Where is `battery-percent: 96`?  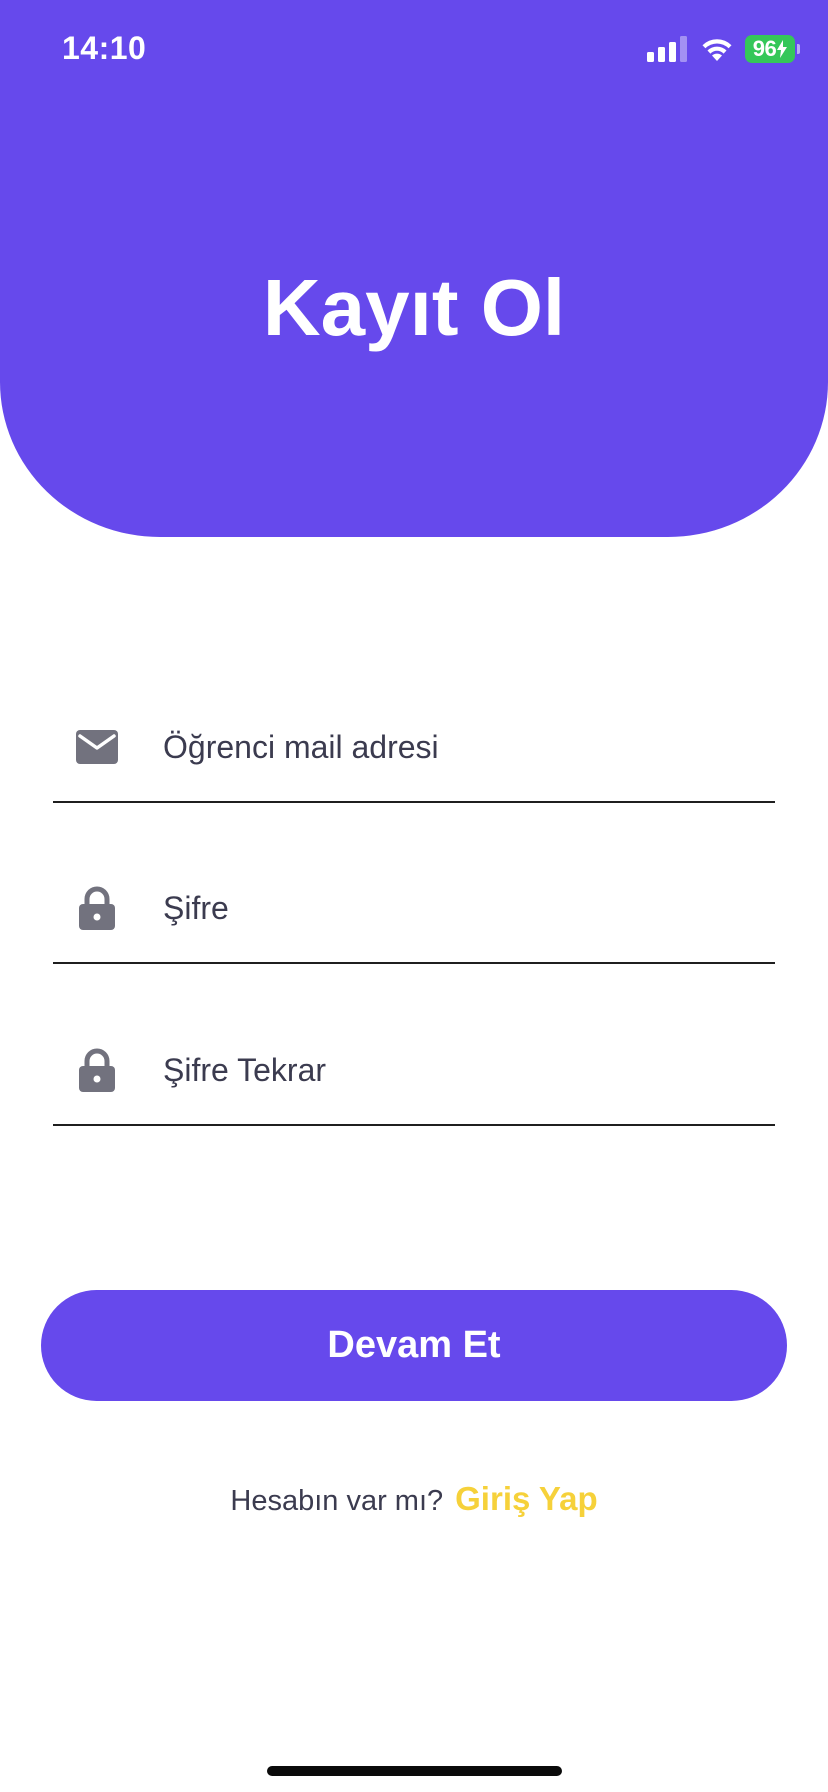 battery-percent: 96 is located at coordinates (764, 48).